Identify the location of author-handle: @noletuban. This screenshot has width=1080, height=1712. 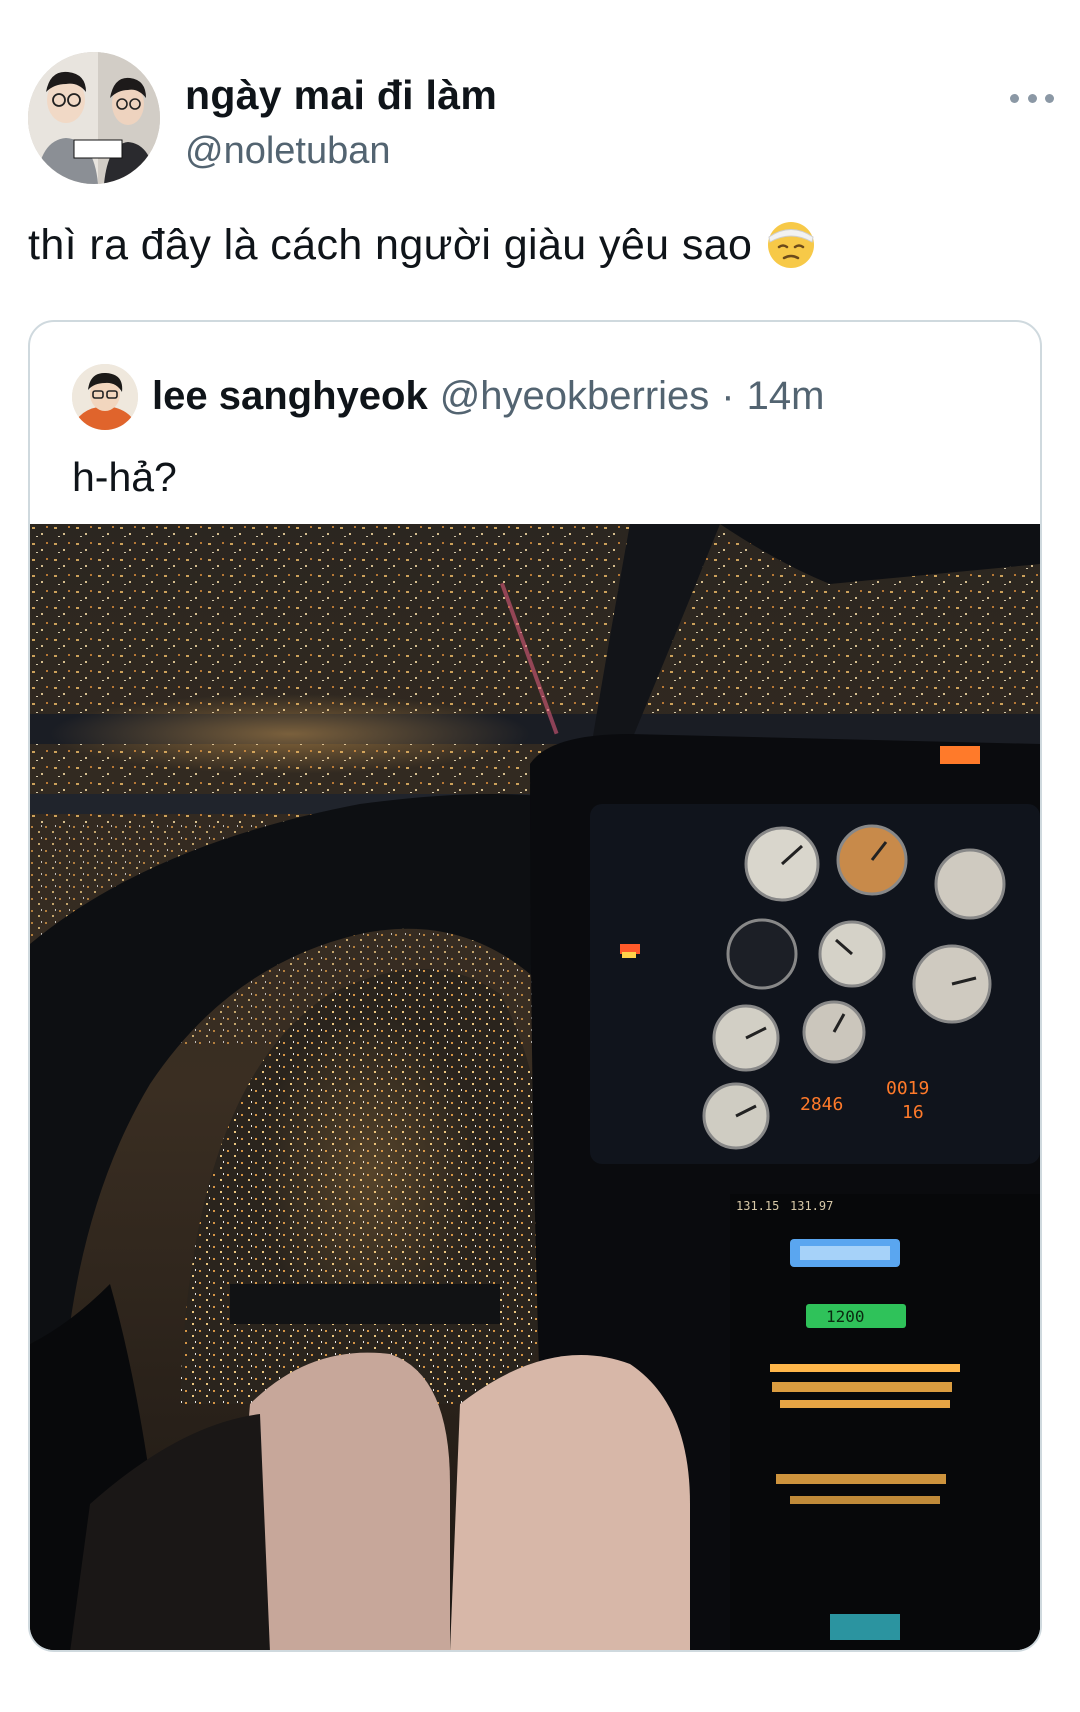
(288, 151).